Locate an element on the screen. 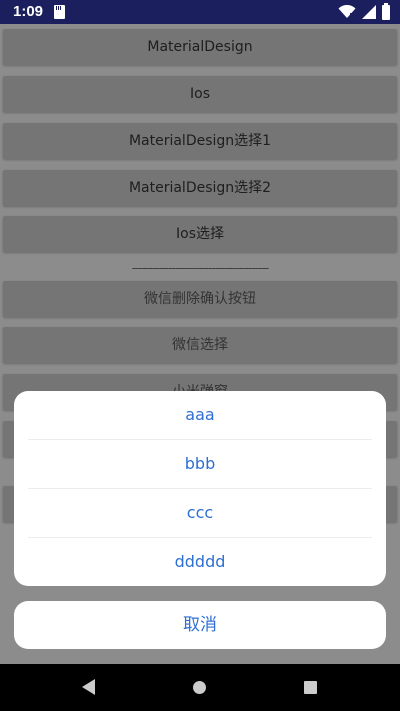 Image resolution: width=400 pixels, height=711 pixels. wifi-icon is located at coordinates (347, 11).